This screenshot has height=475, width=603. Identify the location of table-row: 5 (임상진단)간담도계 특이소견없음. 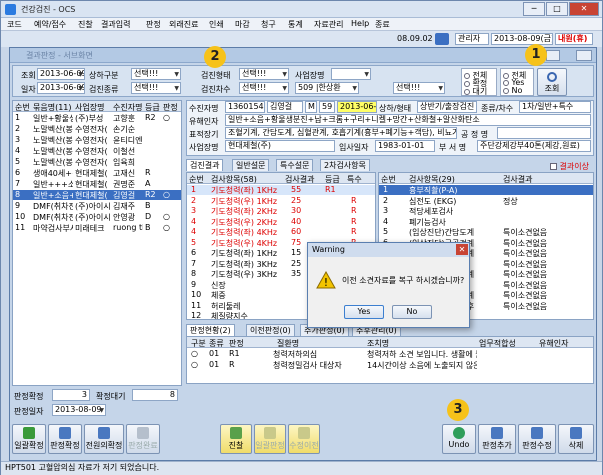
(486, 232).